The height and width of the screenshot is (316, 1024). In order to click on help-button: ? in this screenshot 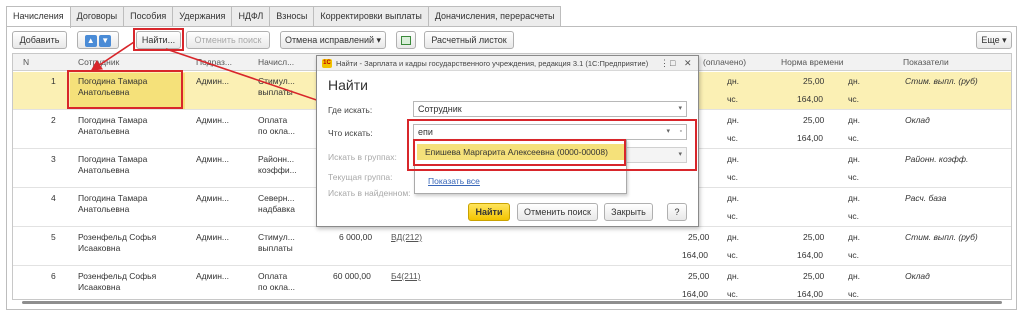, I will do `click(677, 212)`.